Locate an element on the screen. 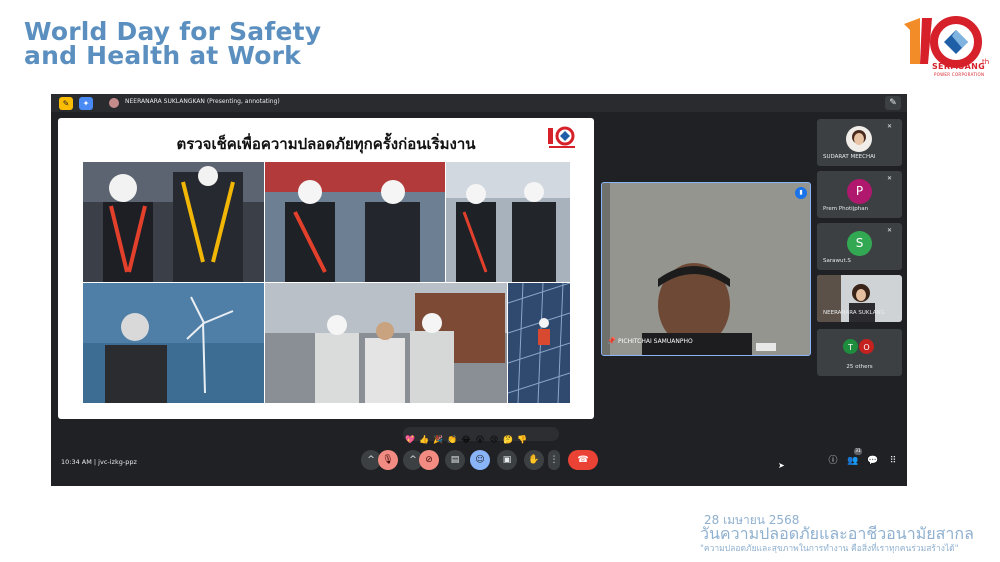  emoji-icon: ☺ is located at coordinates (480, 460).